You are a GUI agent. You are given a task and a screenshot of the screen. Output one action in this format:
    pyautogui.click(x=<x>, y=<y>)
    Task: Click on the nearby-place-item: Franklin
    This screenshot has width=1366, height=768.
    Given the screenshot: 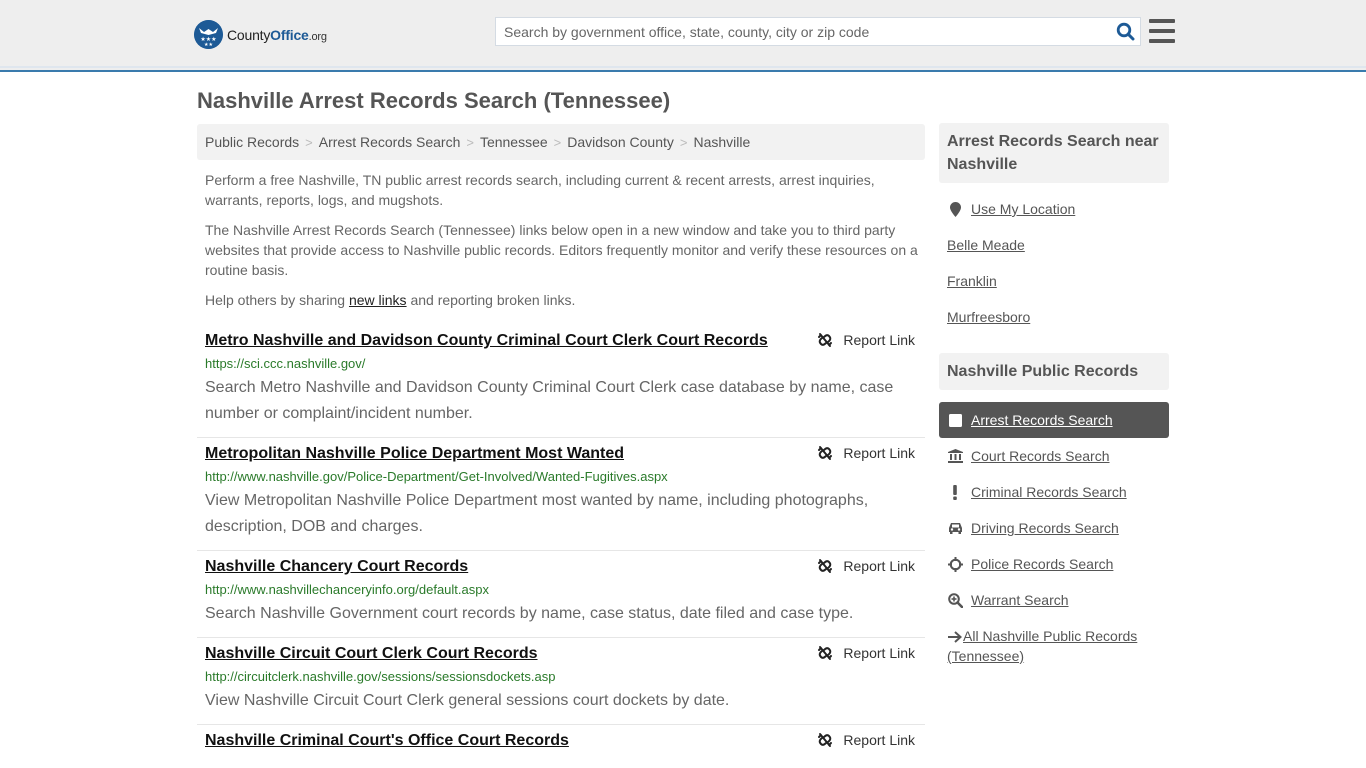 What is the action you would take?
    pyautogui.click(x=1054, y=281)
    